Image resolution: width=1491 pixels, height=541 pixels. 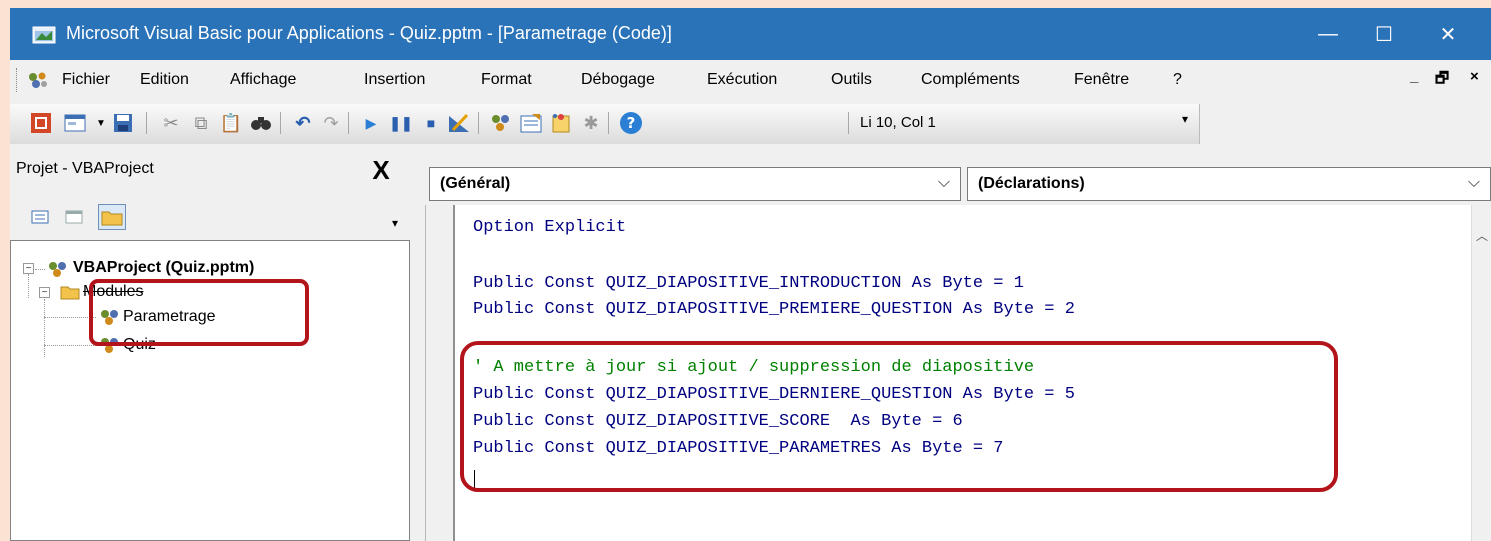 What do you see at coordinates (695, 184) in the screenshot?
I see `object-combobox: (Général) ⌵` at bounding box center [695, 184].